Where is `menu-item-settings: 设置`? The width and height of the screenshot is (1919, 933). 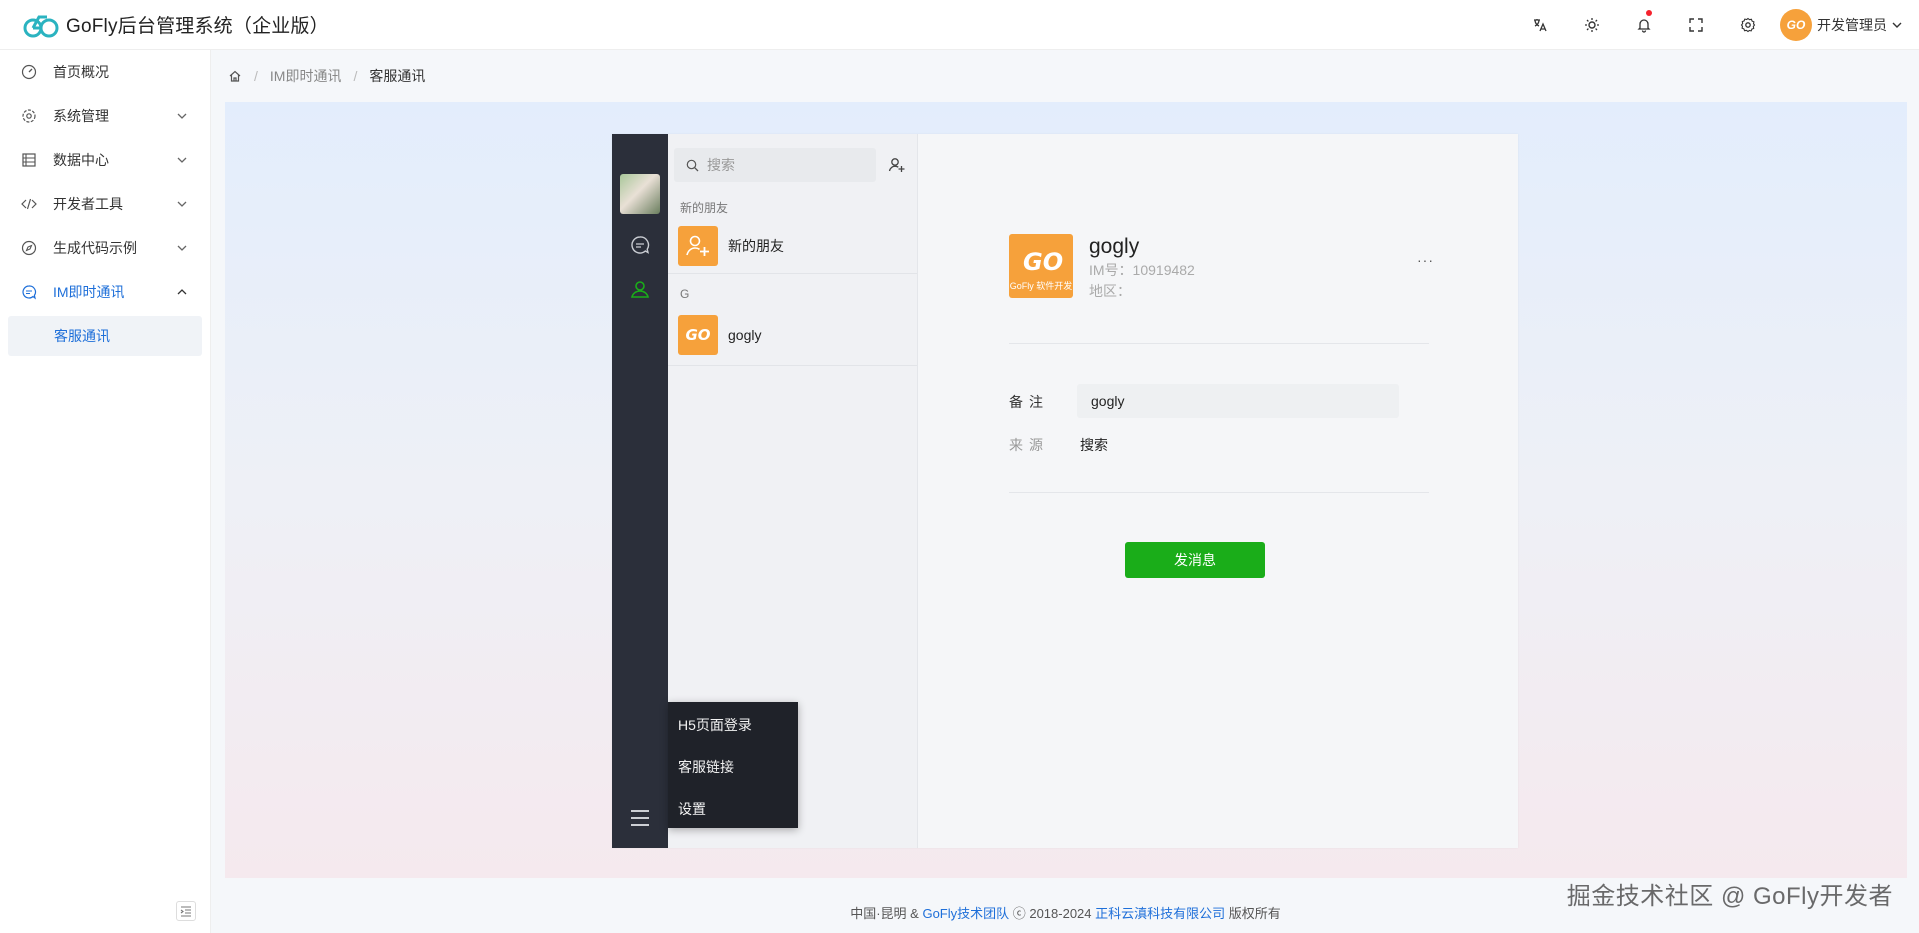 menu-item-settings: 设置 is located at coordinates (733, 809).